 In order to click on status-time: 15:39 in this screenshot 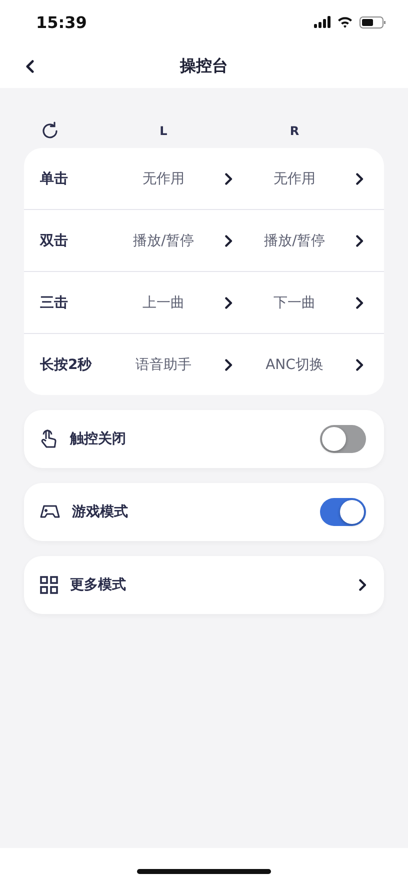, I will do `click(61, 22)`.